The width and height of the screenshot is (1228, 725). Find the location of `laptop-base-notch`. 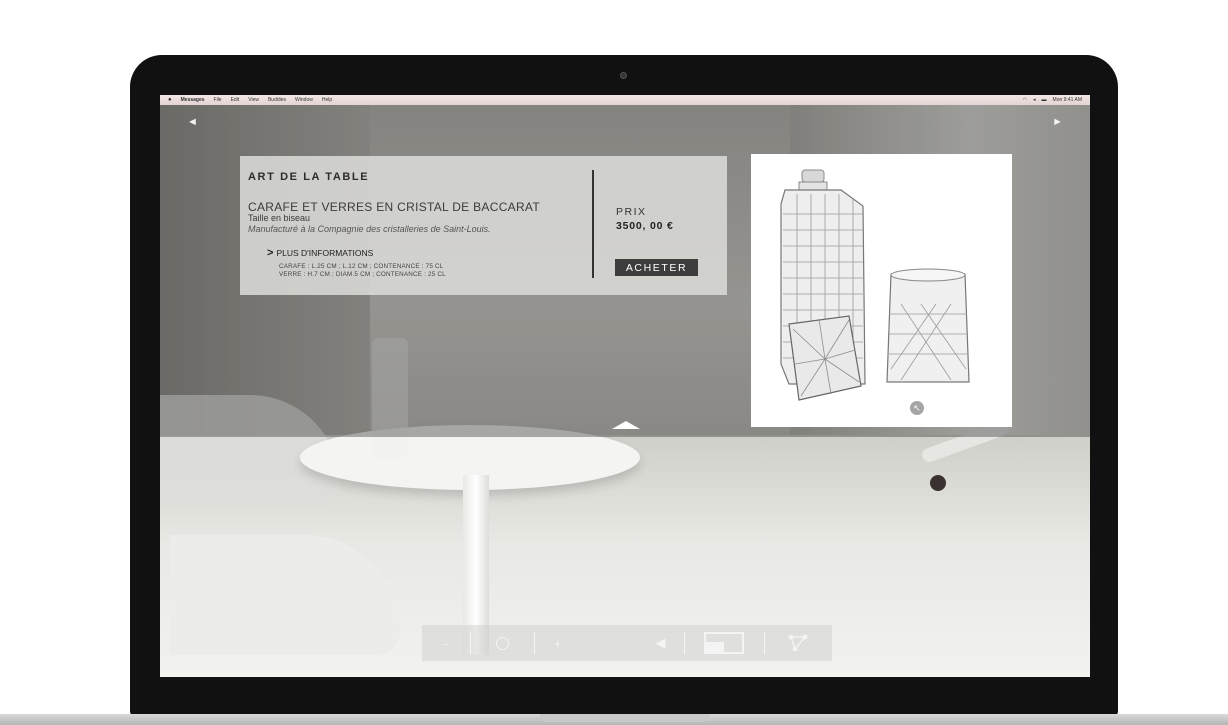

laptop-base-notch is located at coordinates (625, 718).